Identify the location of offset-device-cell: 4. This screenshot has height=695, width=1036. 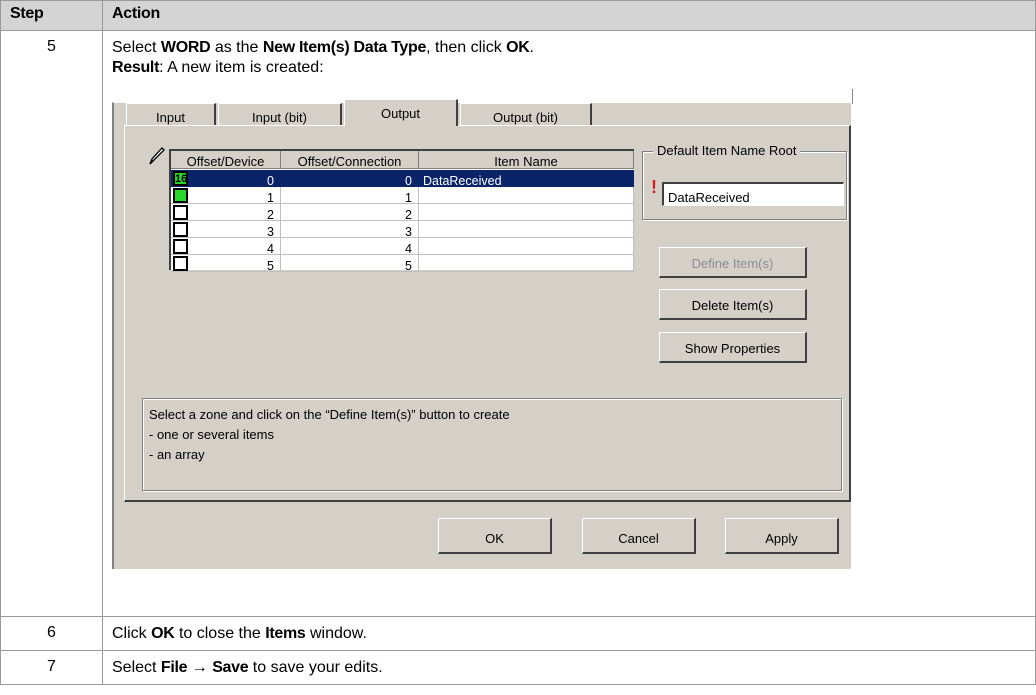
(226, 247).